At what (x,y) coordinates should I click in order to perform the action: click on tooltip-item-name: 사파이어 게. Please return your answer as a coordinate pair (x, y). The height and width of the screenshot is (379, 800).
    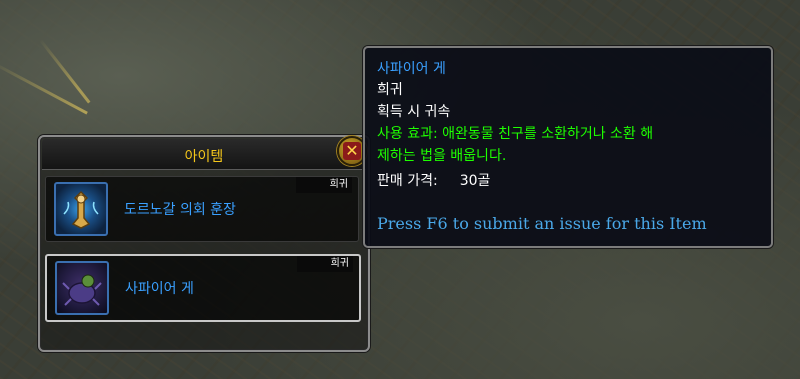
    Looking at the image, I should click on (411, 69).